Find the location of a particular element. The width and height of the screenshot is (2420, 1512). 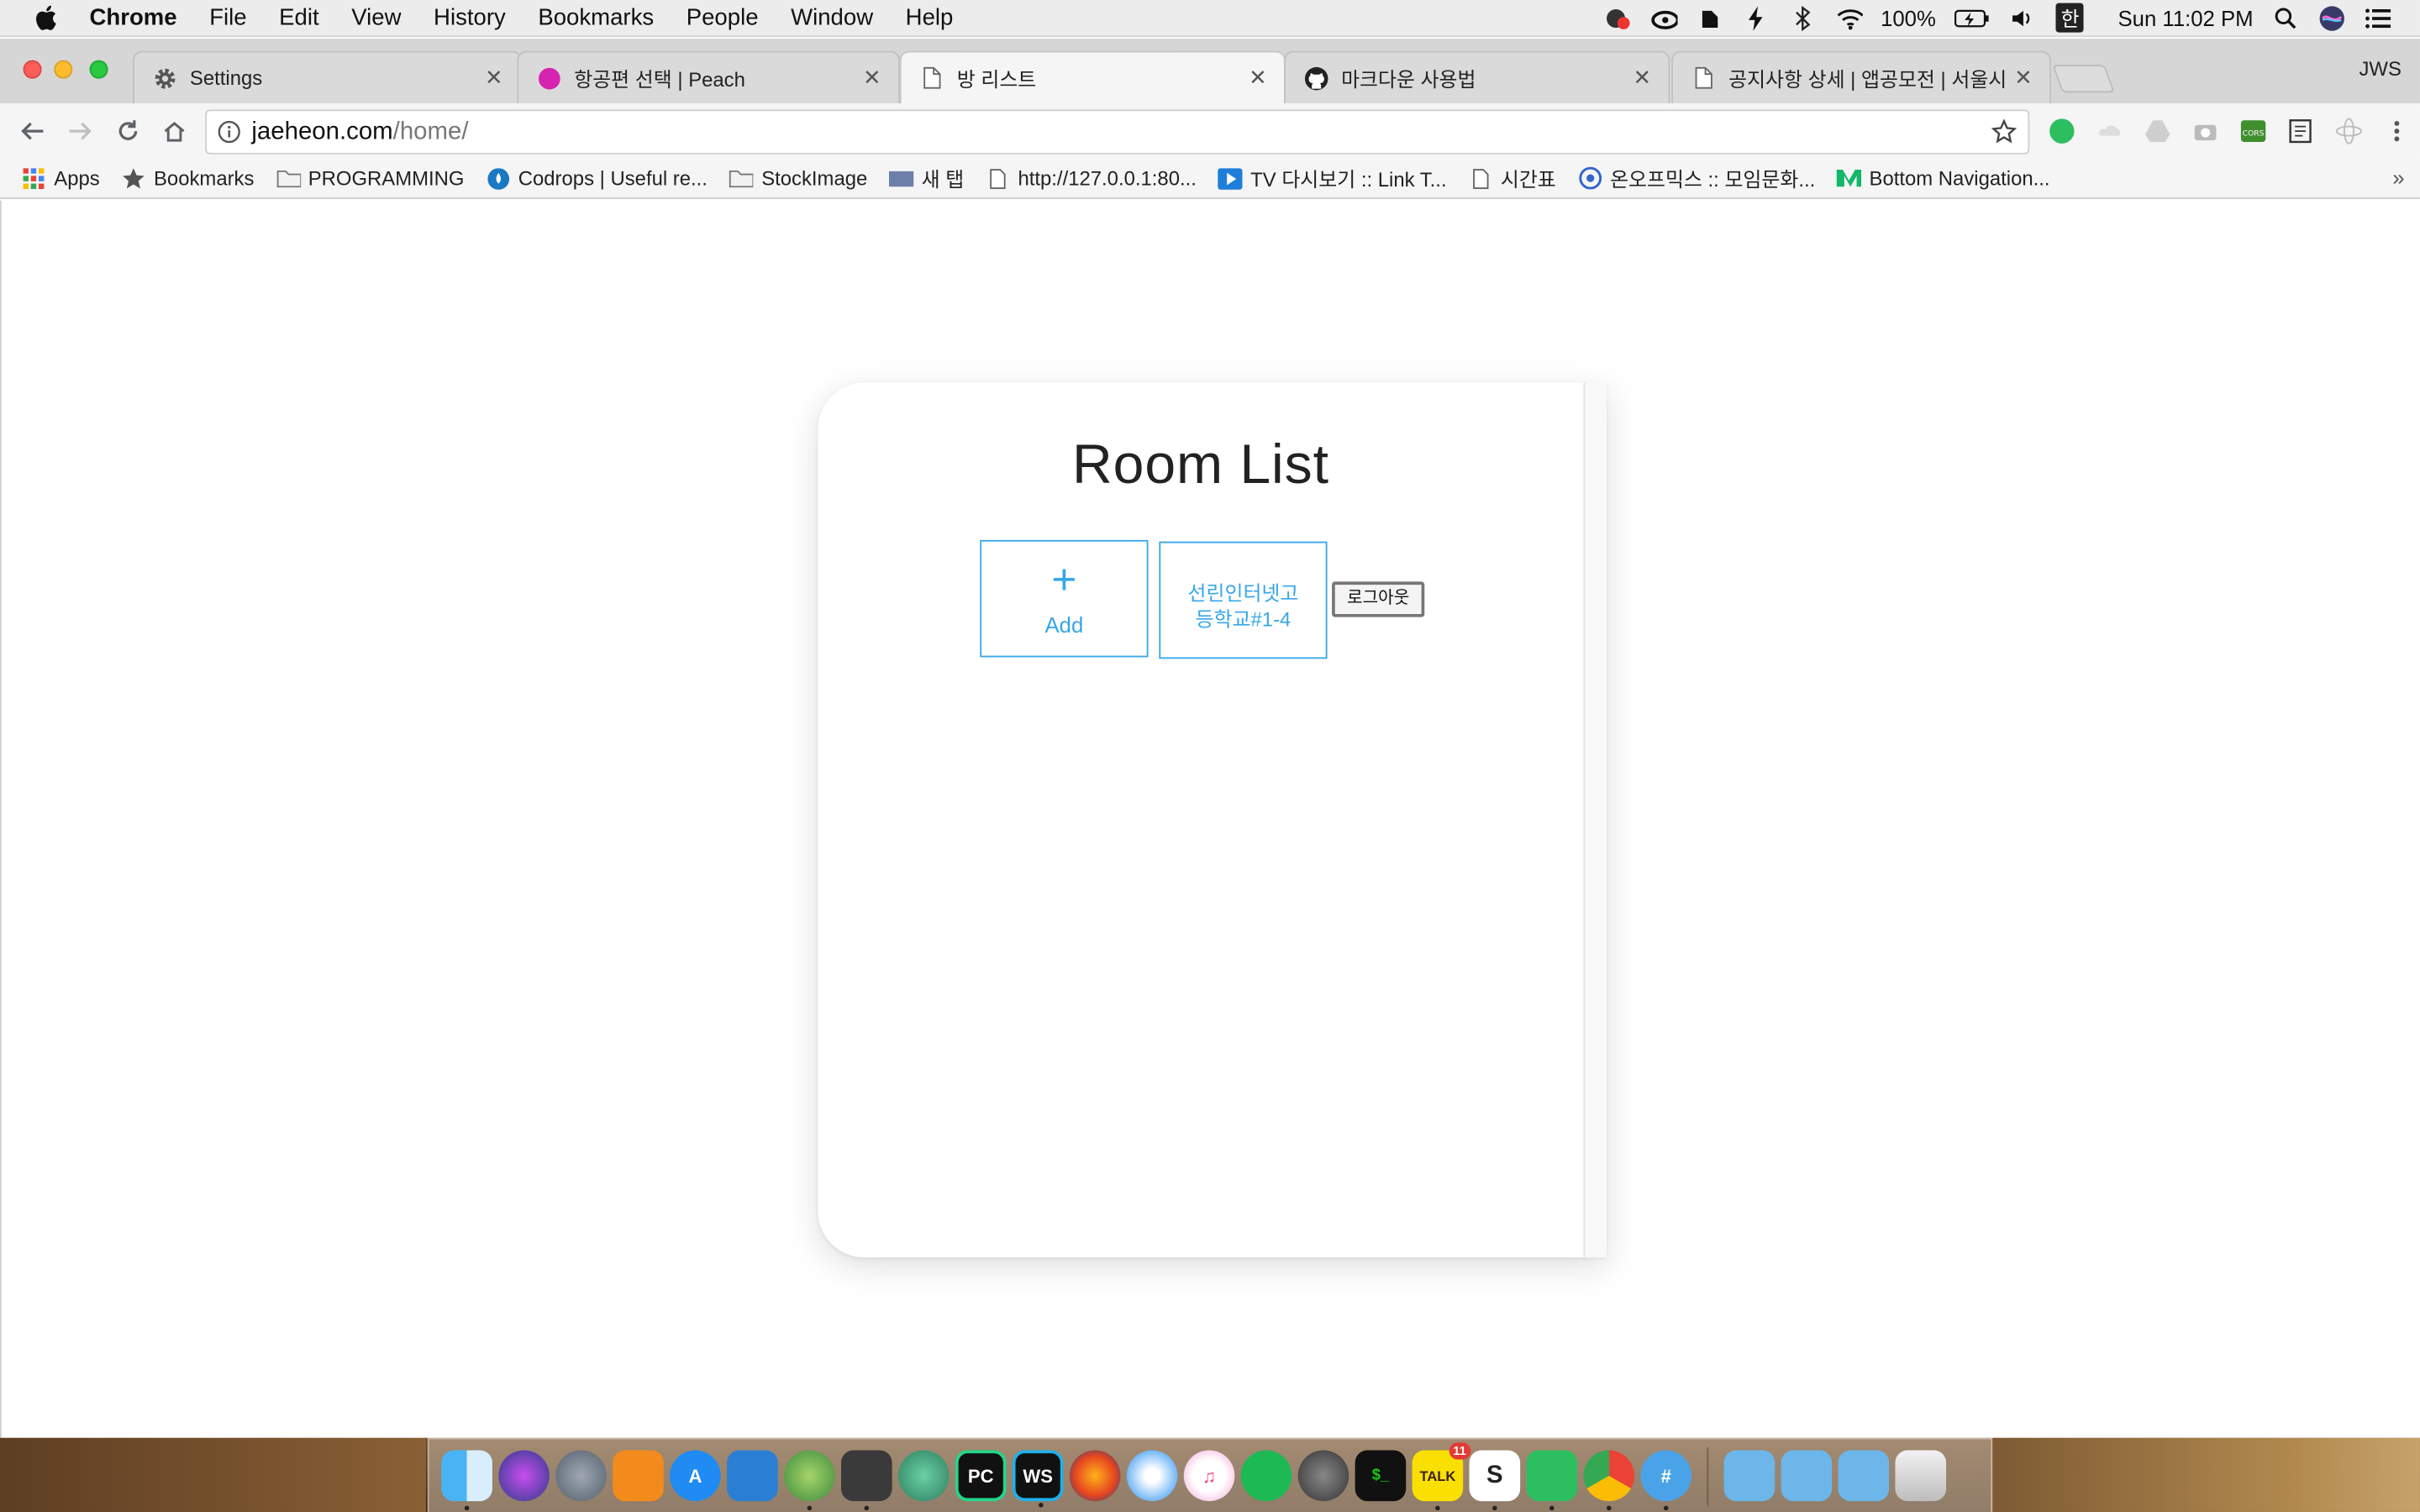

lightning-icon is located at coordinates (1756, 17).